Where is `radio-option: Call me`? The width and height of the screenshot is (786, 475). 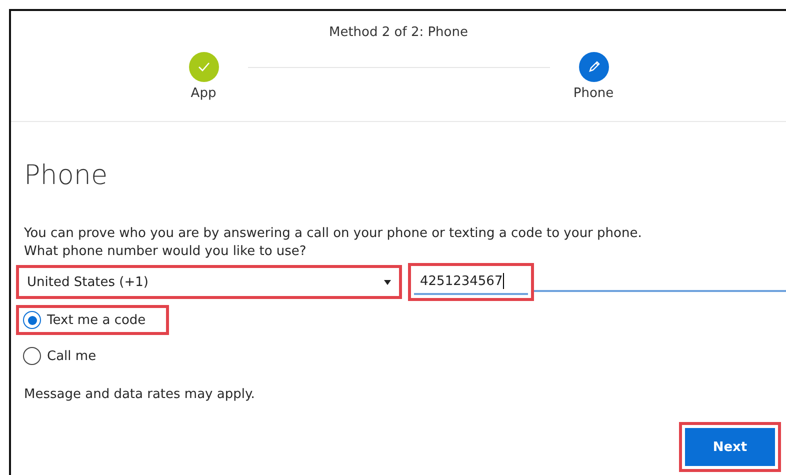 radio-option: Call me is located at coordinates (67, 356).